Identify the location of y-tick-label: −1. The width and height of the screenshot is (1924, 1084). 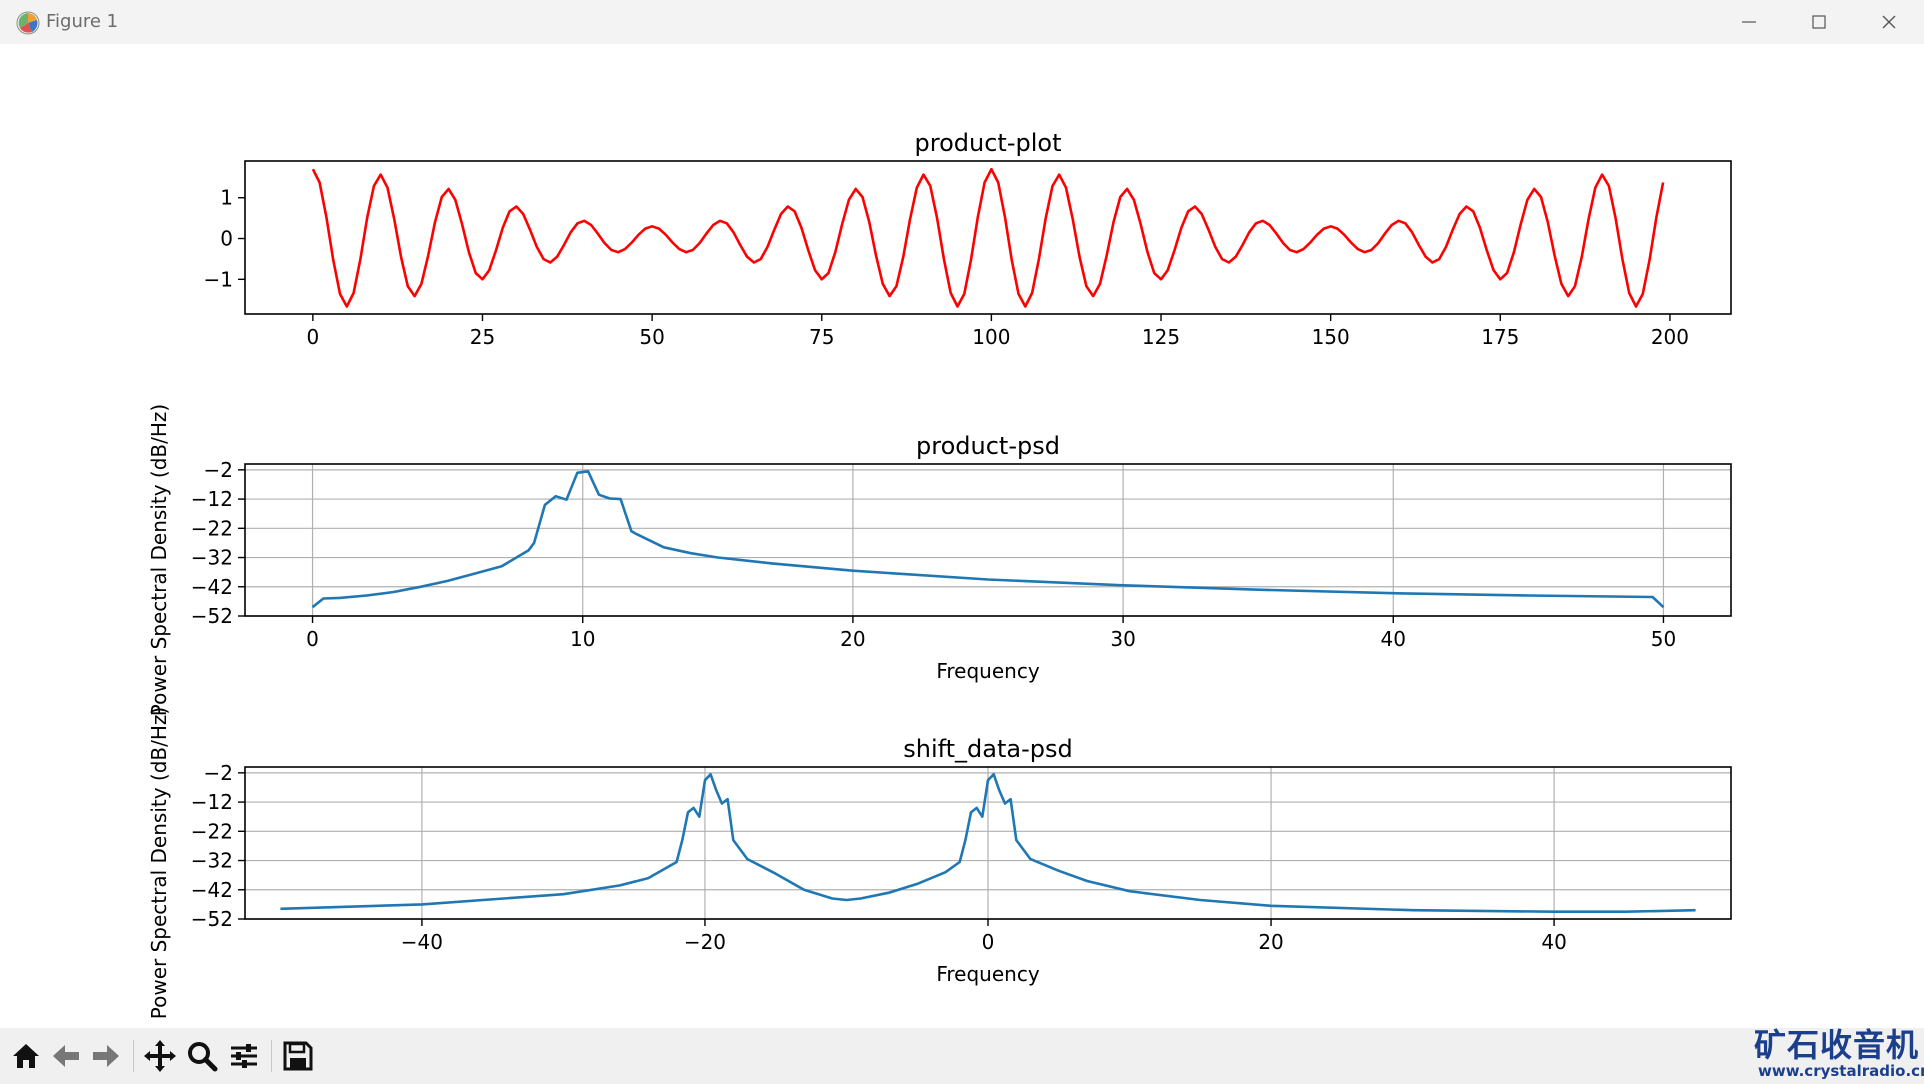
(218, 279).